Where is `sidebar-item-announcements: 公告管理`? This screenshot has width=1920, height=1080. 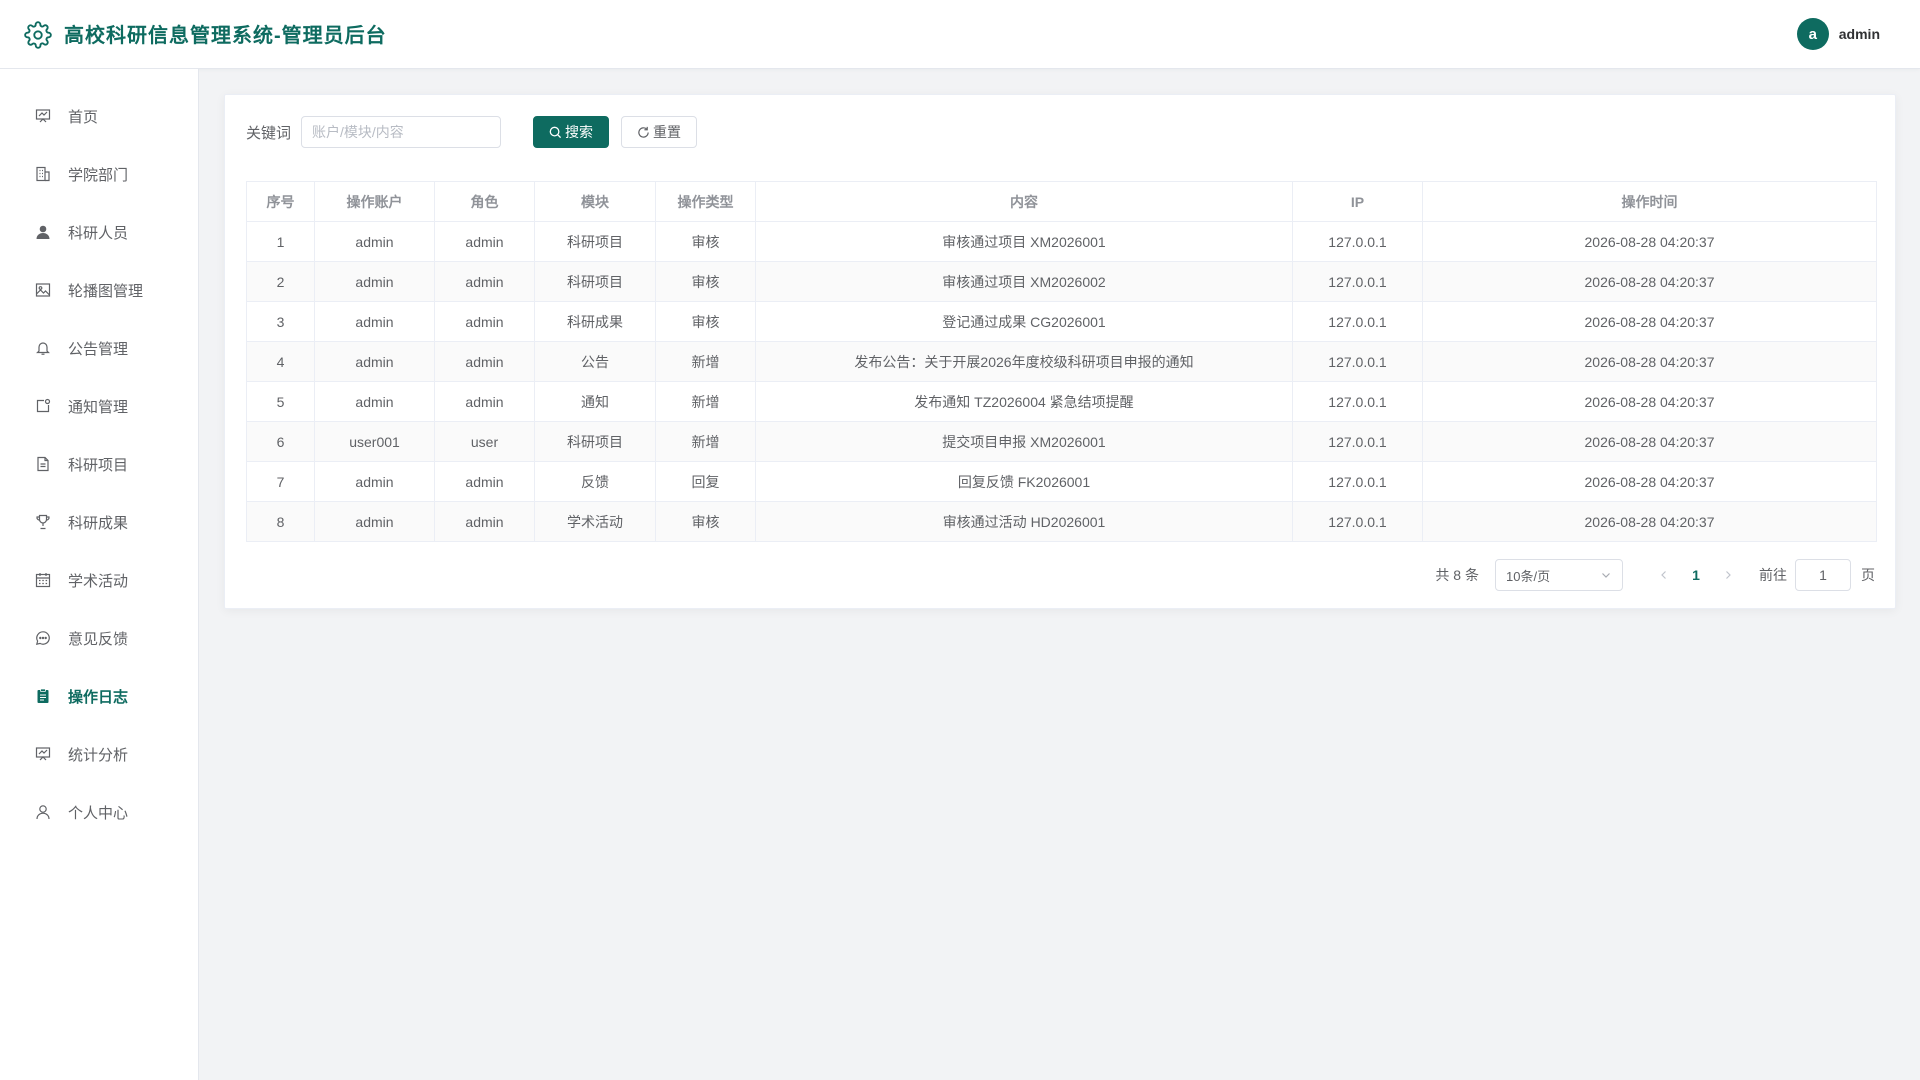
sidebar-item-announcements: 公告管理 is located at coordinates (99, 348).